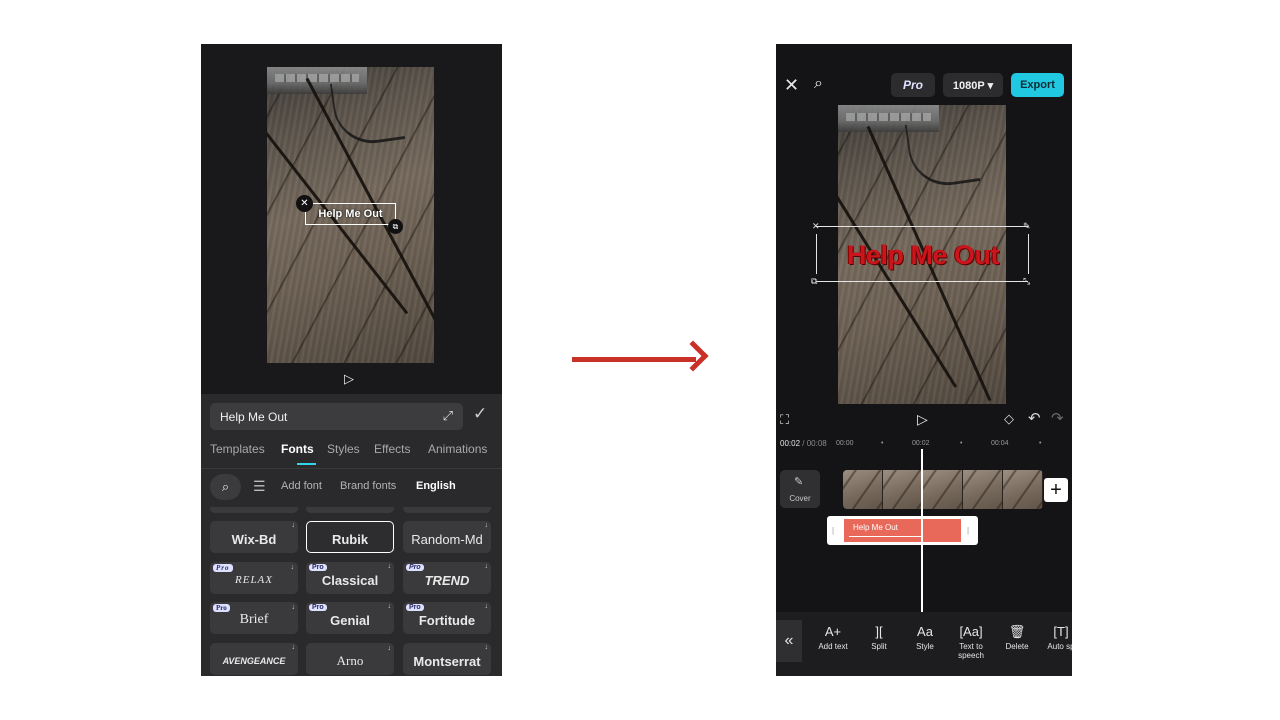 The height and width of the screenshot is (720, 1280). Describe the element at coordinates (925, 631) in the screenshot. I see `style-icon: Aa` at that location.